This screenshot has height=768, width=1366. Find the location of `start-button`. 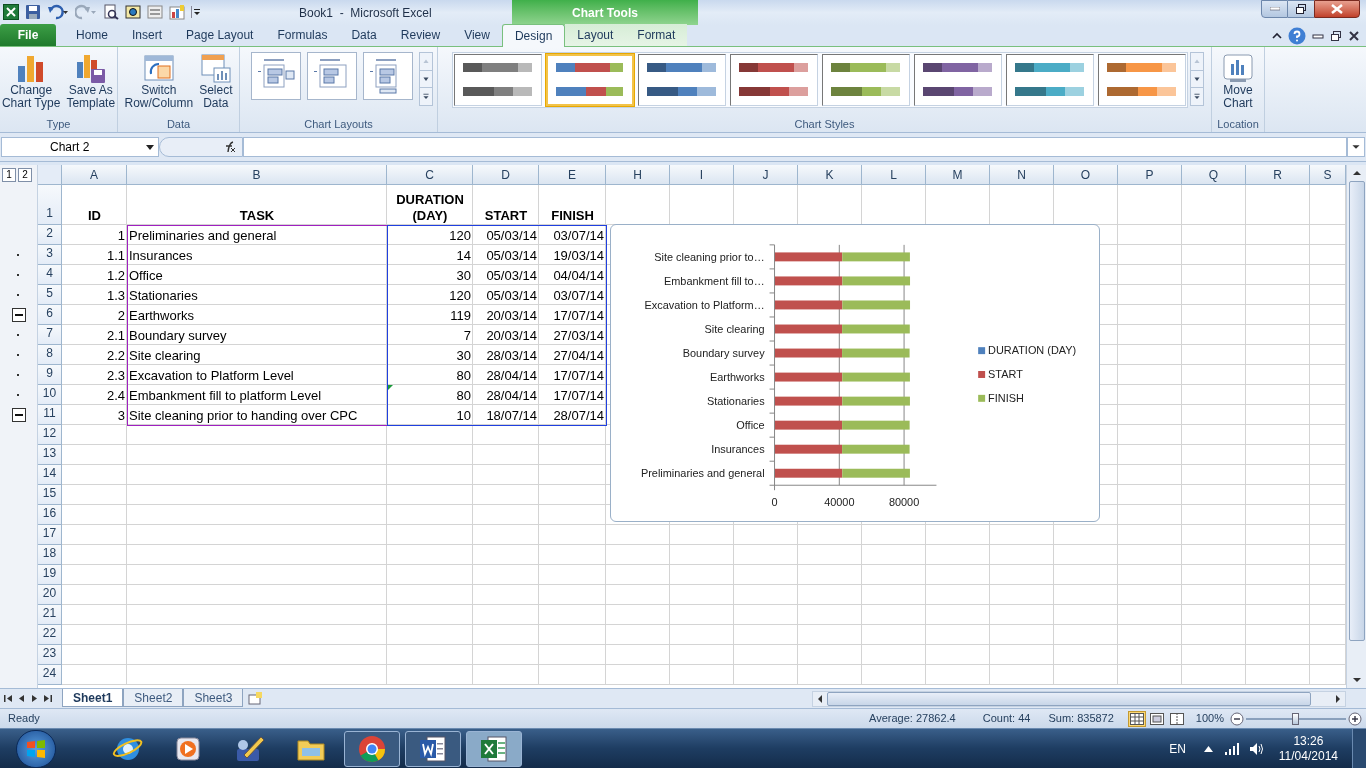

start-button is located at coordinates (36, 748).